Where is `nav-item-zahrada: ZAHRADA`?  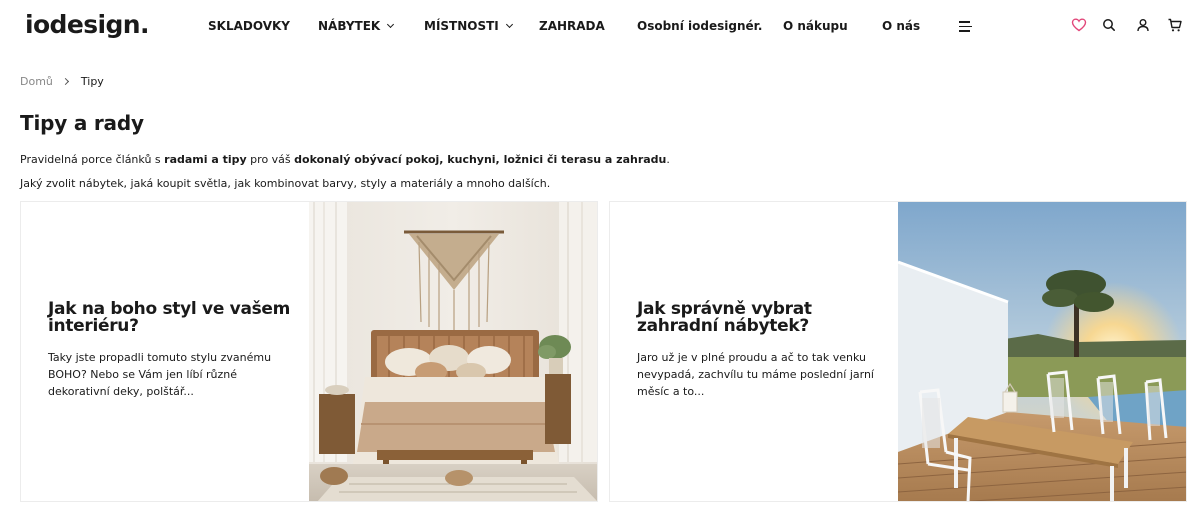 nav-item-zahrada: ZAHRADA is located at coordinates (572, 26).